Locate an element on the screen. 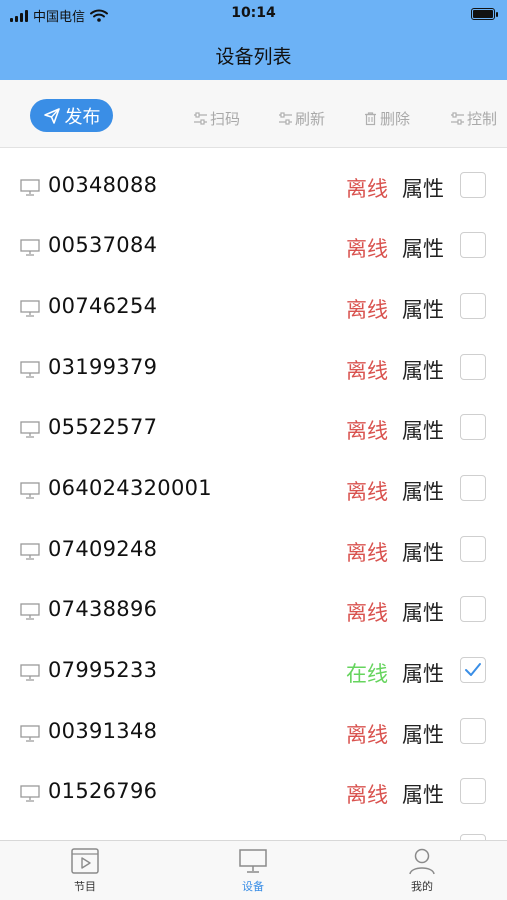  device-row: 07438896 离线 属性 is located at coordinates (253, 607).